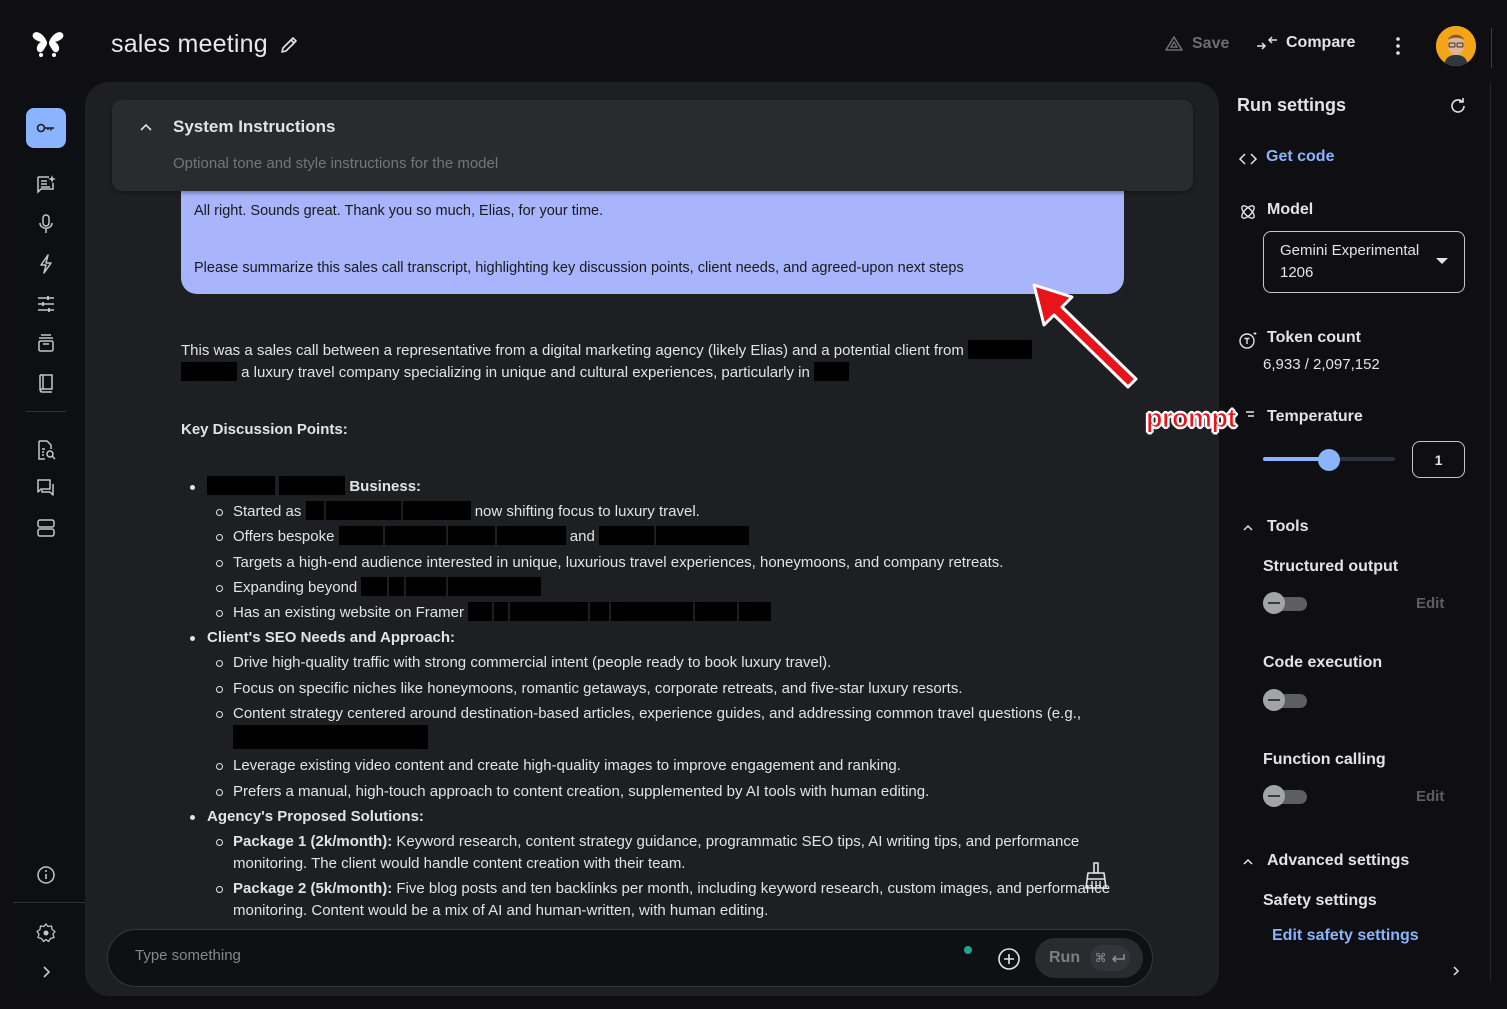  What do you see at coordinates (1458, 106) in the screenshot?
I see `reset-icon` at bounding box center [1458, 106].